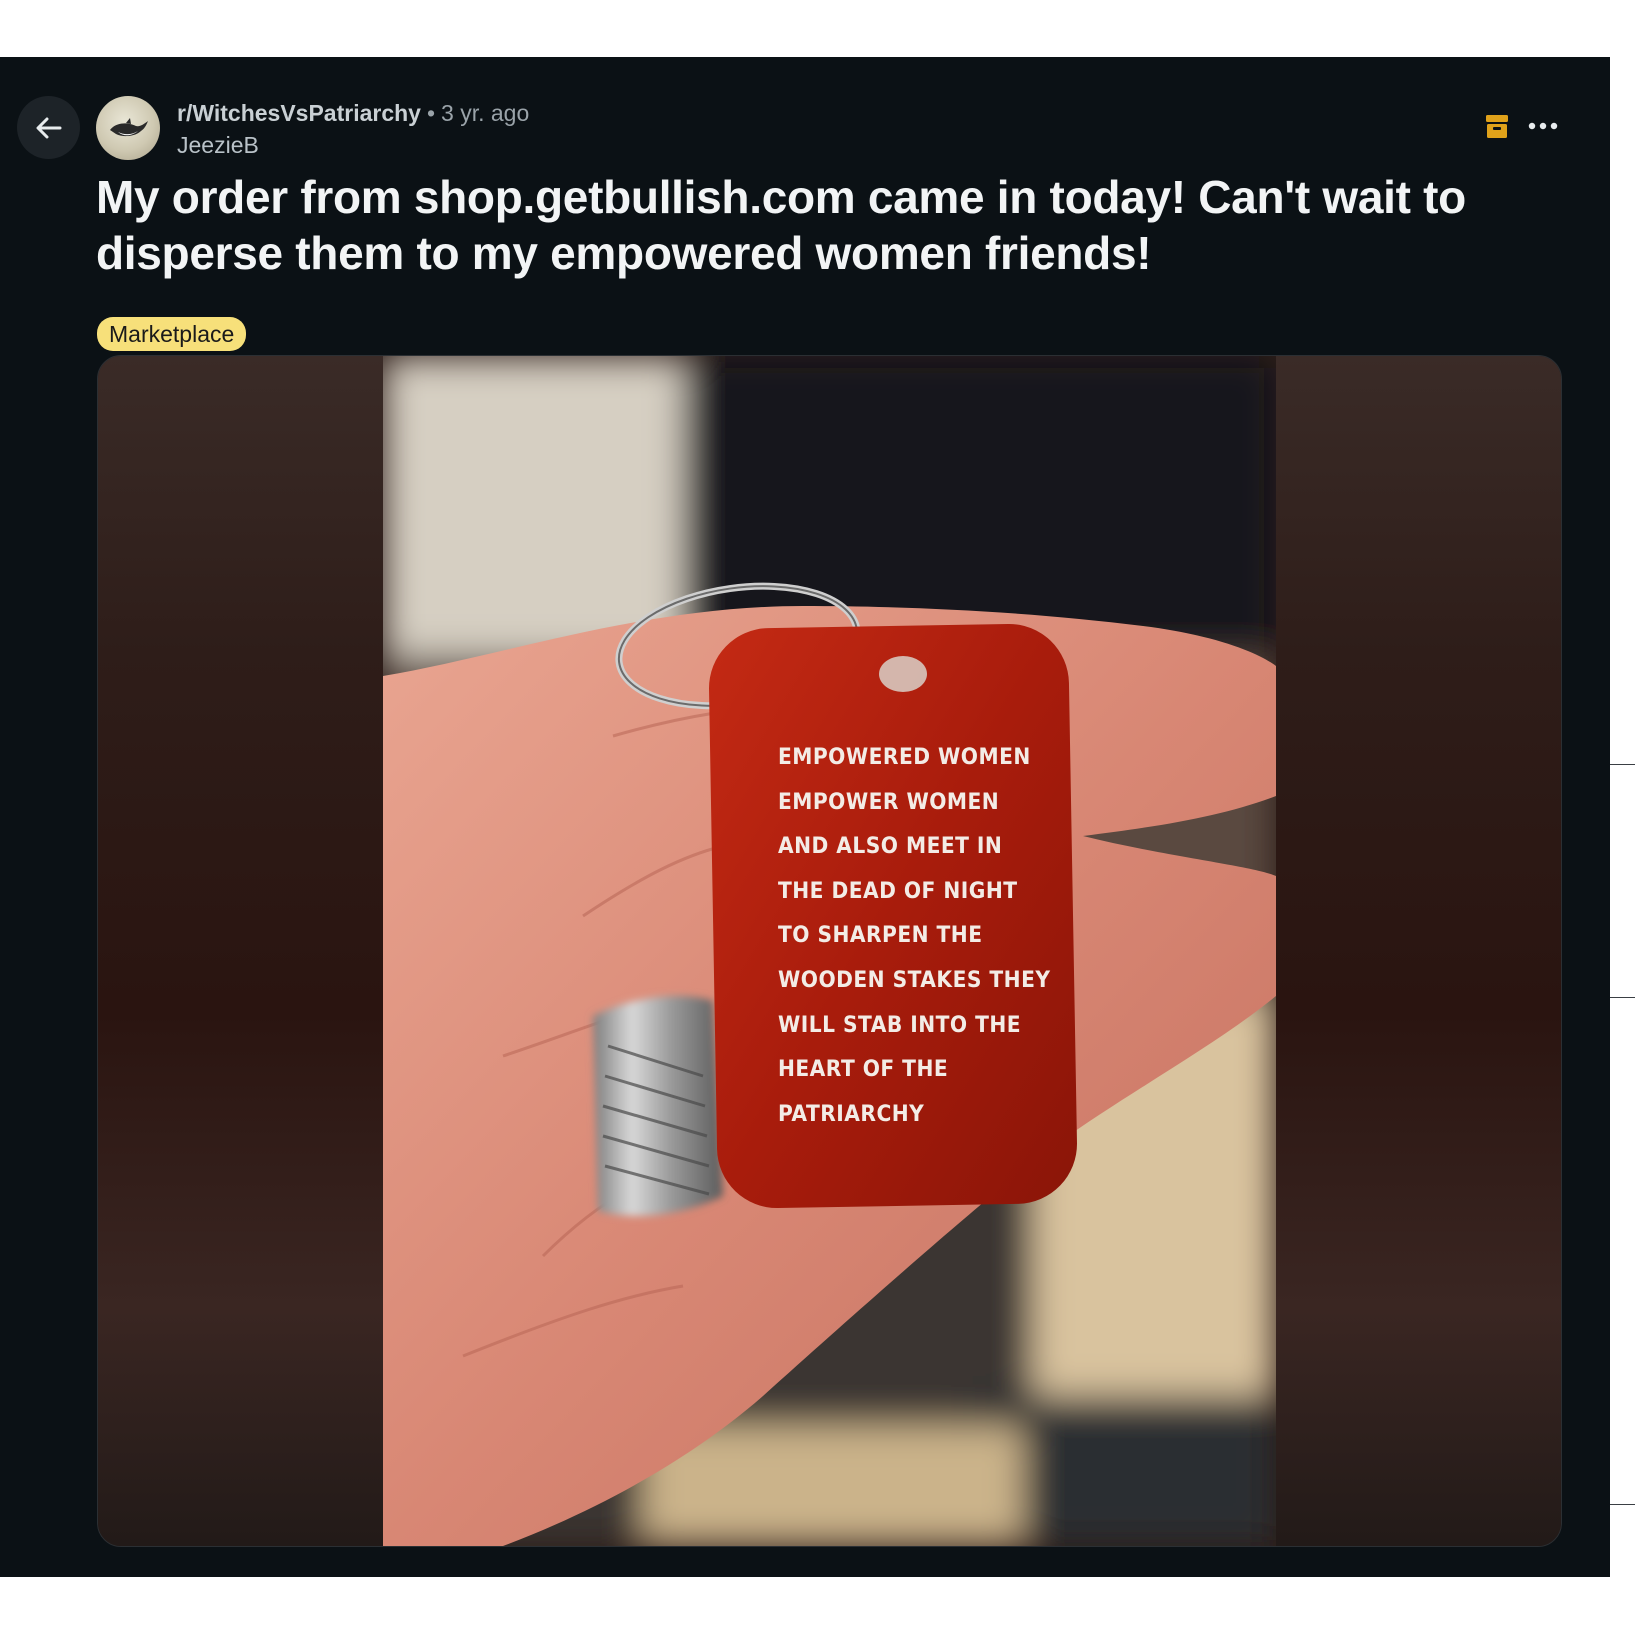 Image resolution: width=1635 pixels, height=1635 pixels. I want to click on image-blur-right, so click(1418, 951).